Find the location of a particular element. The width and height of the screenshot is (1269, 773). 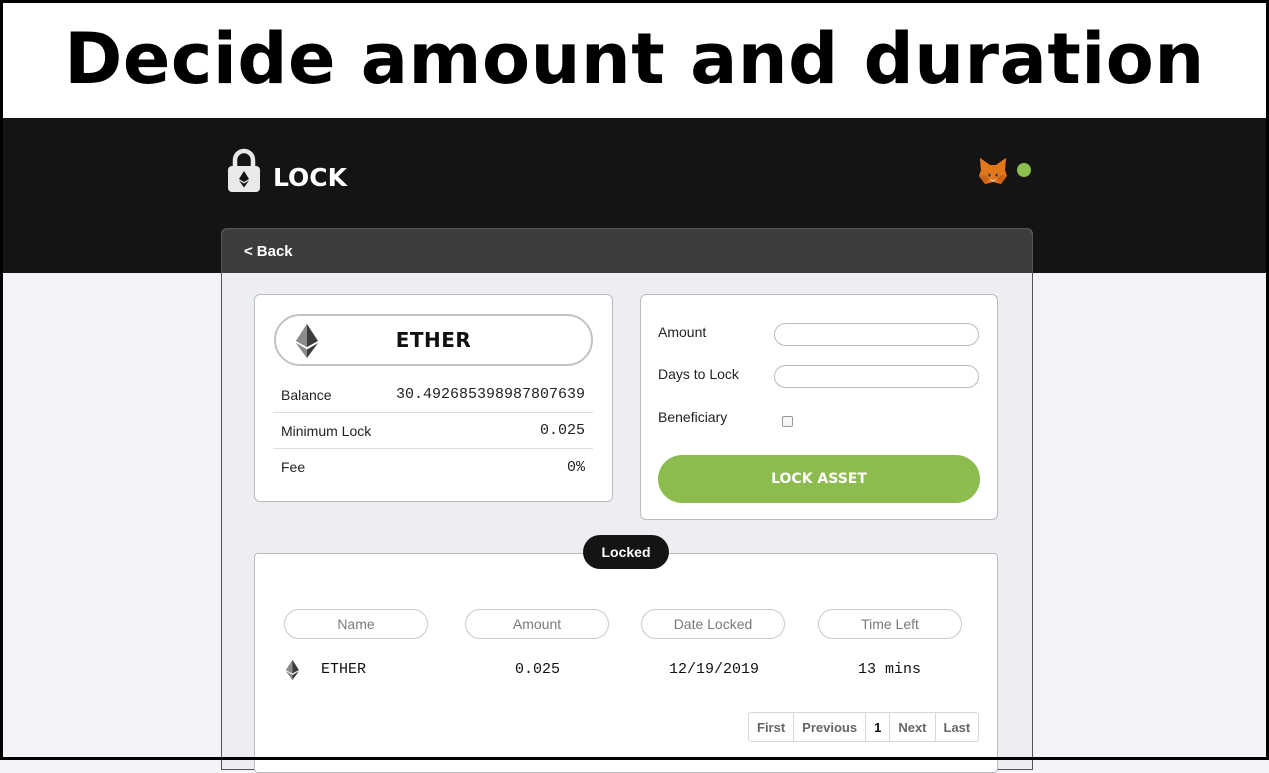

pagination-first: First is located at coordinates (772, 727).